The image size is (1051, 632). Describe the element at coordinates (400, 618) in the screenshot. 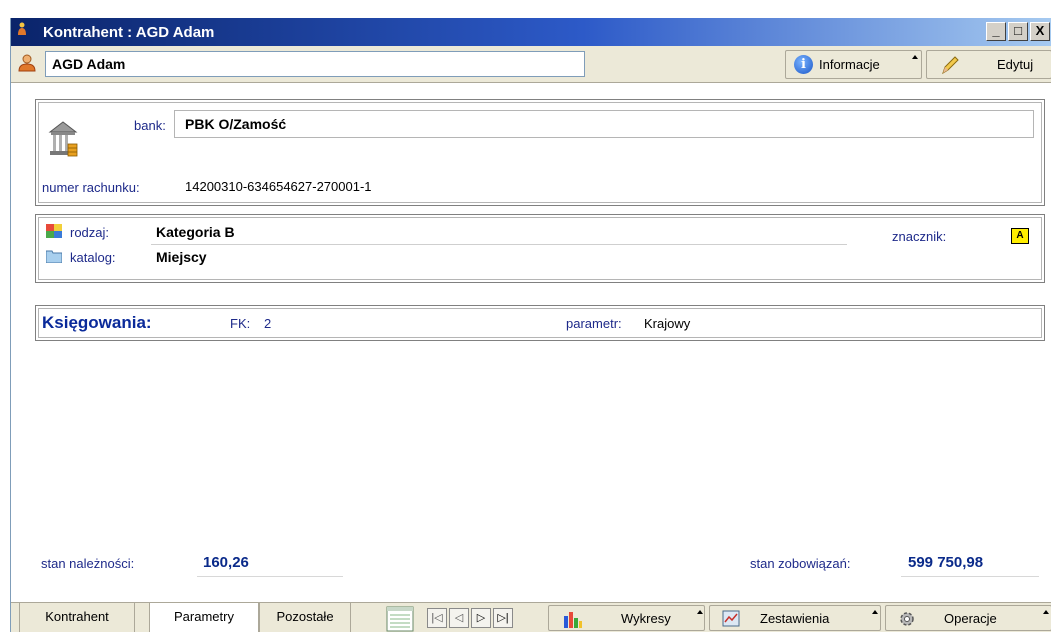

I see `notepad-icon` at that location.